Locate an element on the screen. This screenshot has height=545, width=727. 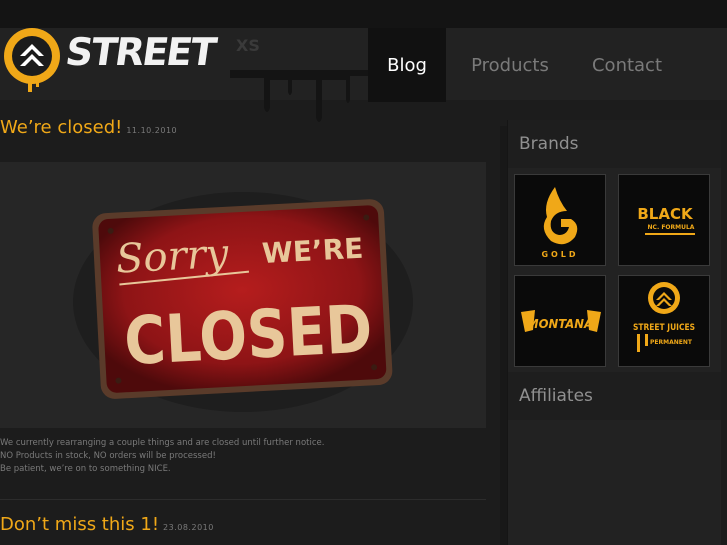
gold-logo-icon: GOLD is located at coordinates (559, 223).